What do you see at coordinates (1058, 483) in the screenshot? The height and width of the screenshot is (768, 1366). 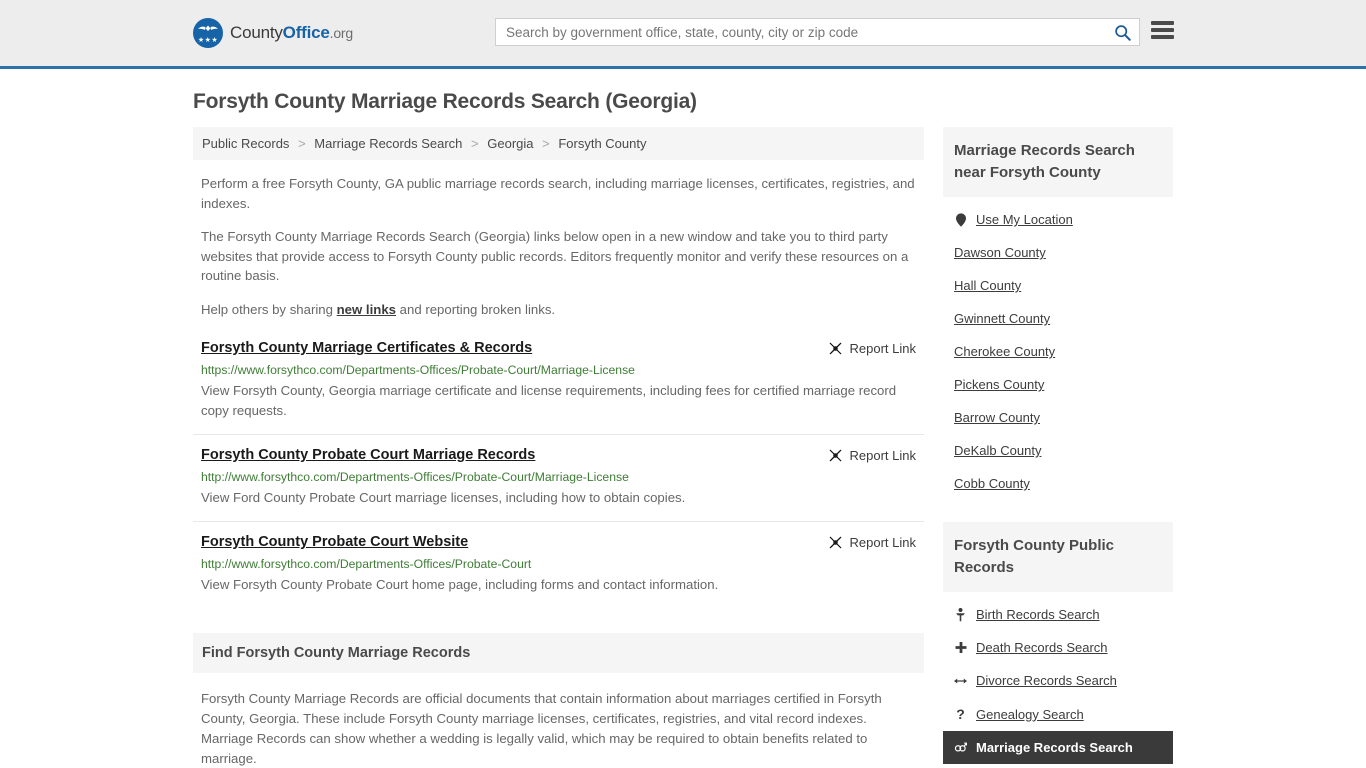 I see `sidebar-item-cobb-county: Cobb County` at bounding box center [1058, 483].